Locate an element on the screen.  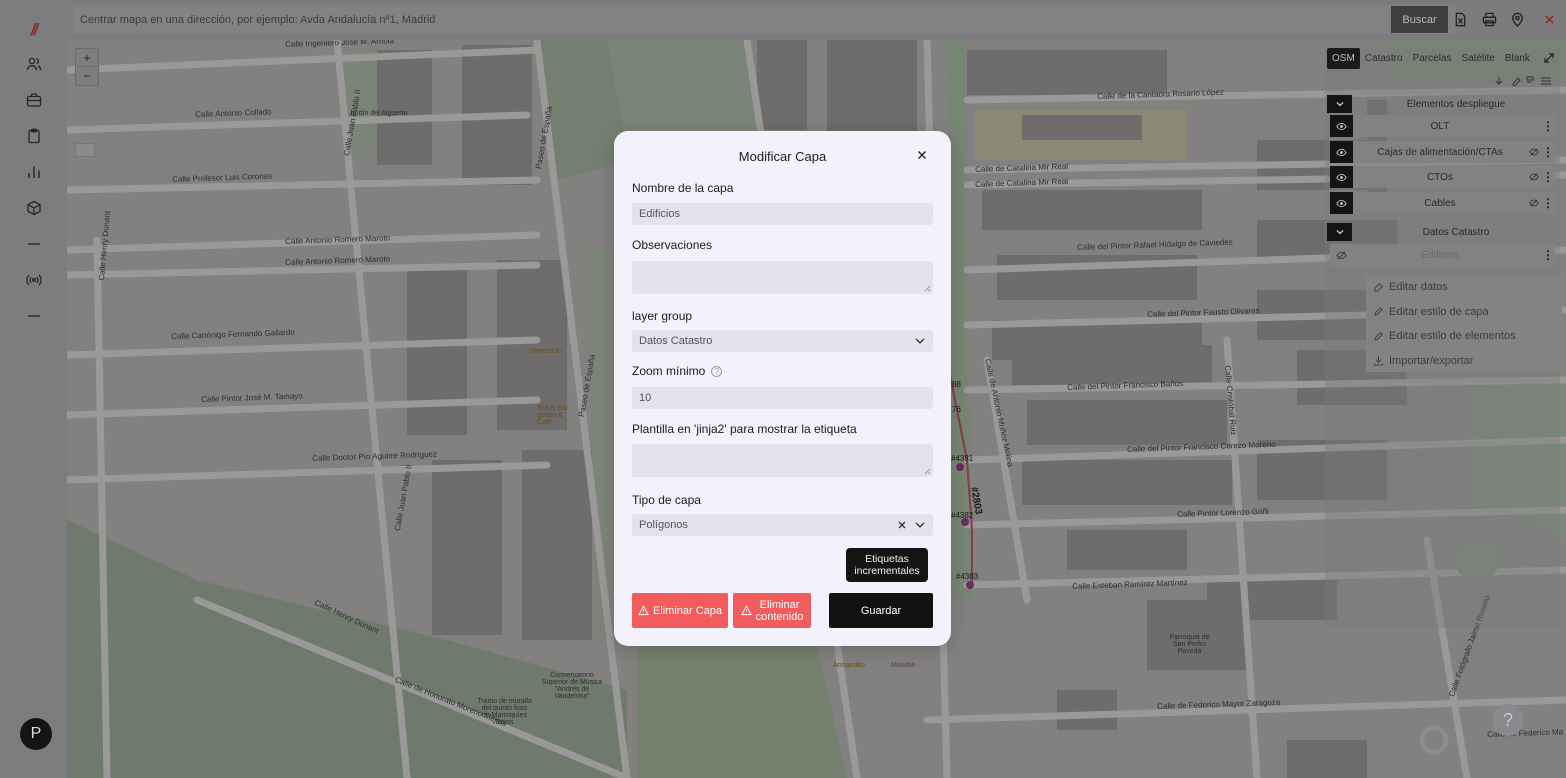
menu-item-import-export: Importar/exportar is located at coordinates (1464, 361).